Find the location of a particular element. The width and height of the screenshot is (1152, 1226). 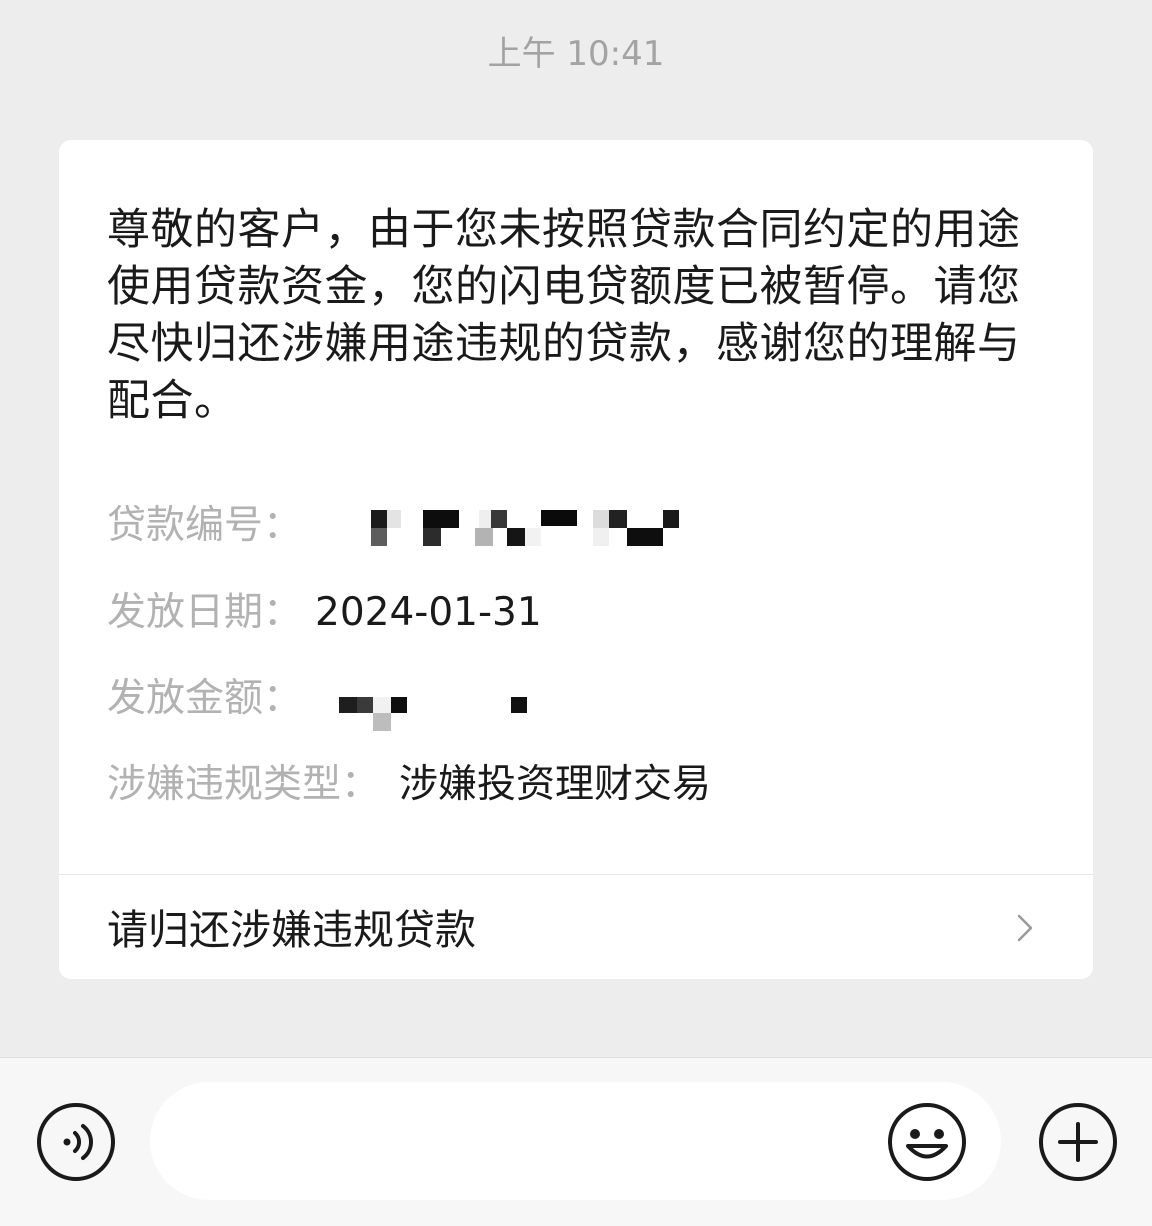

emoji-icon is located at coordinates (927, 1142).